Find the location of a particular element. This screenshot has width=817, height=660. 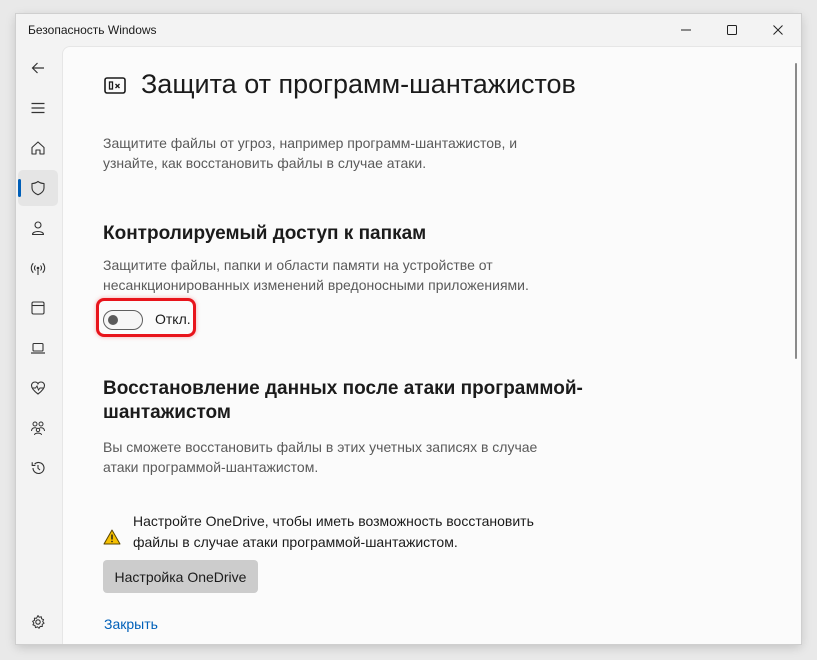

sidebar-item-protection-history is located at coordinates (38, 468).